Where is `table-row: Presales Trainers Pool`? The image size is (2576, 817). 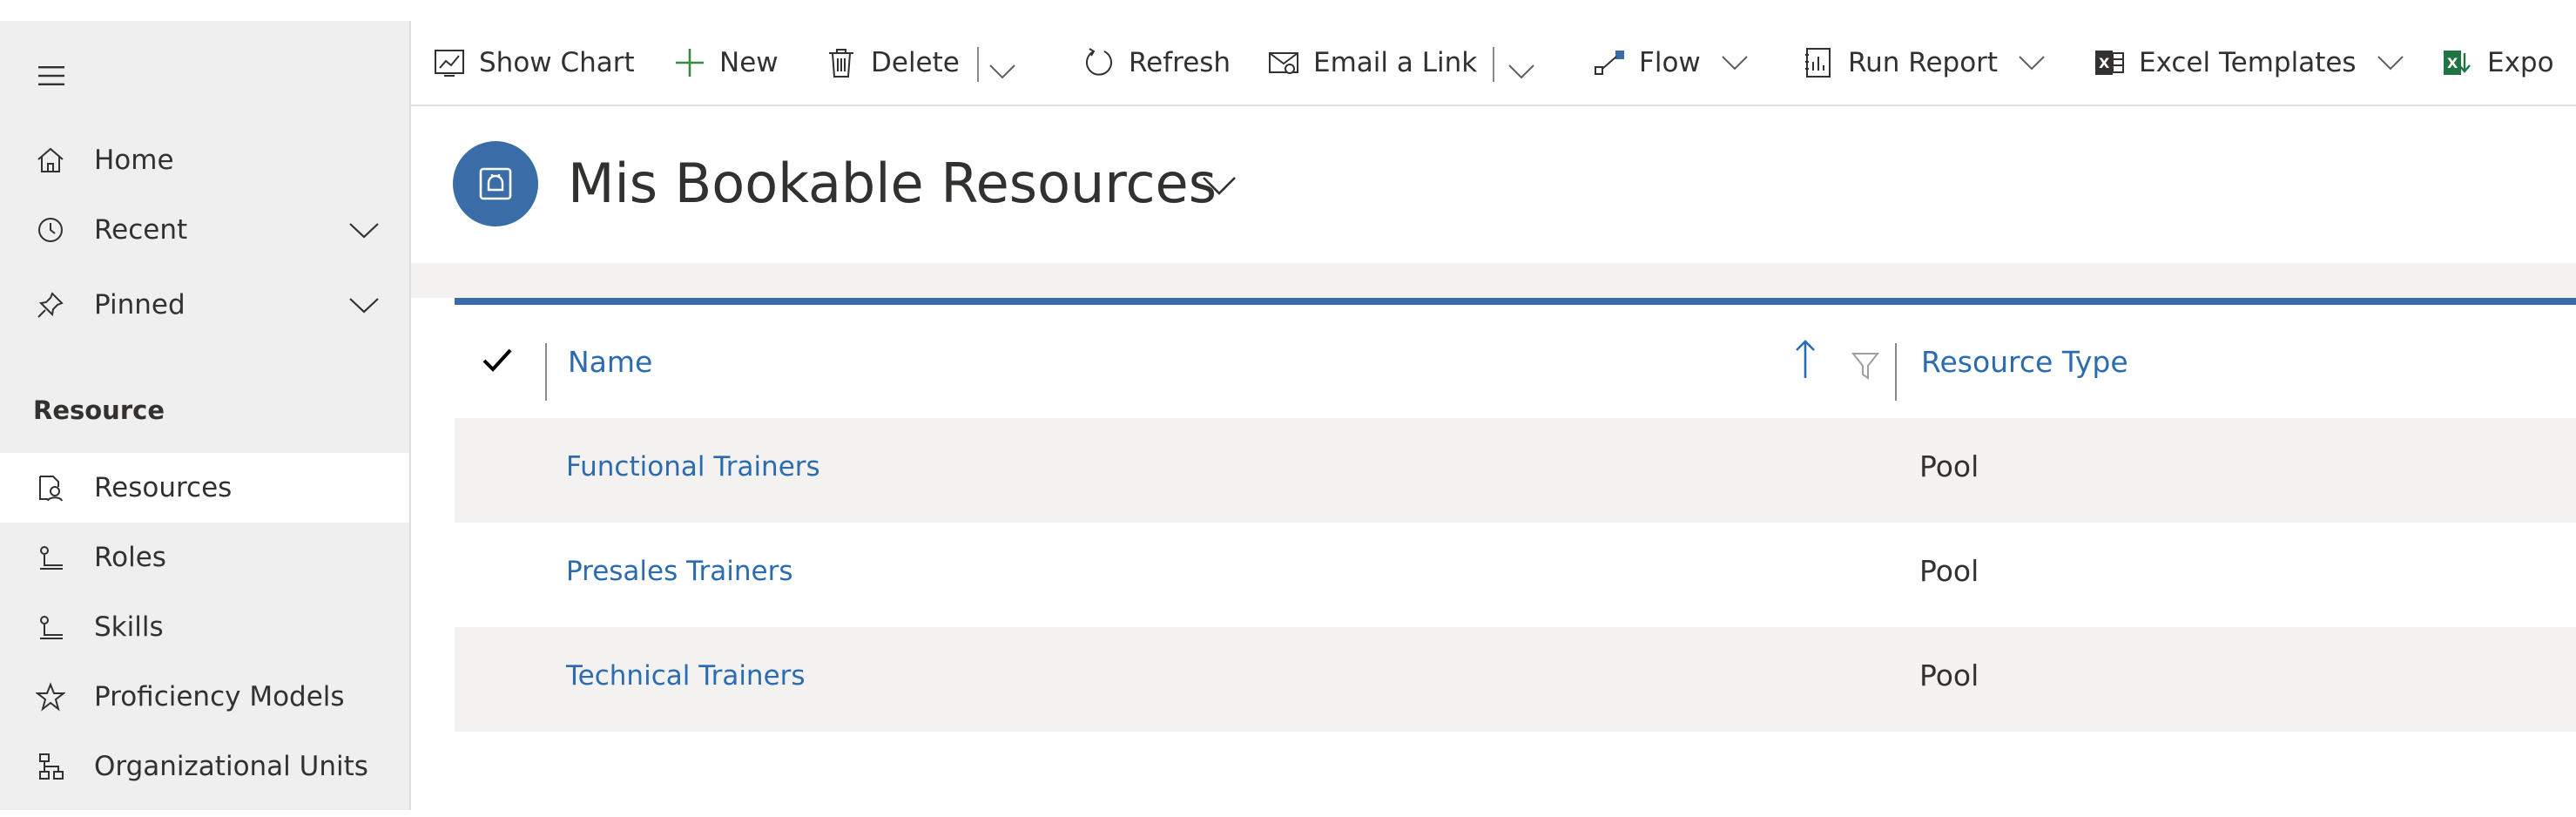
table-row: Presales Trainers Pool is located at coordinates (1516, 575).